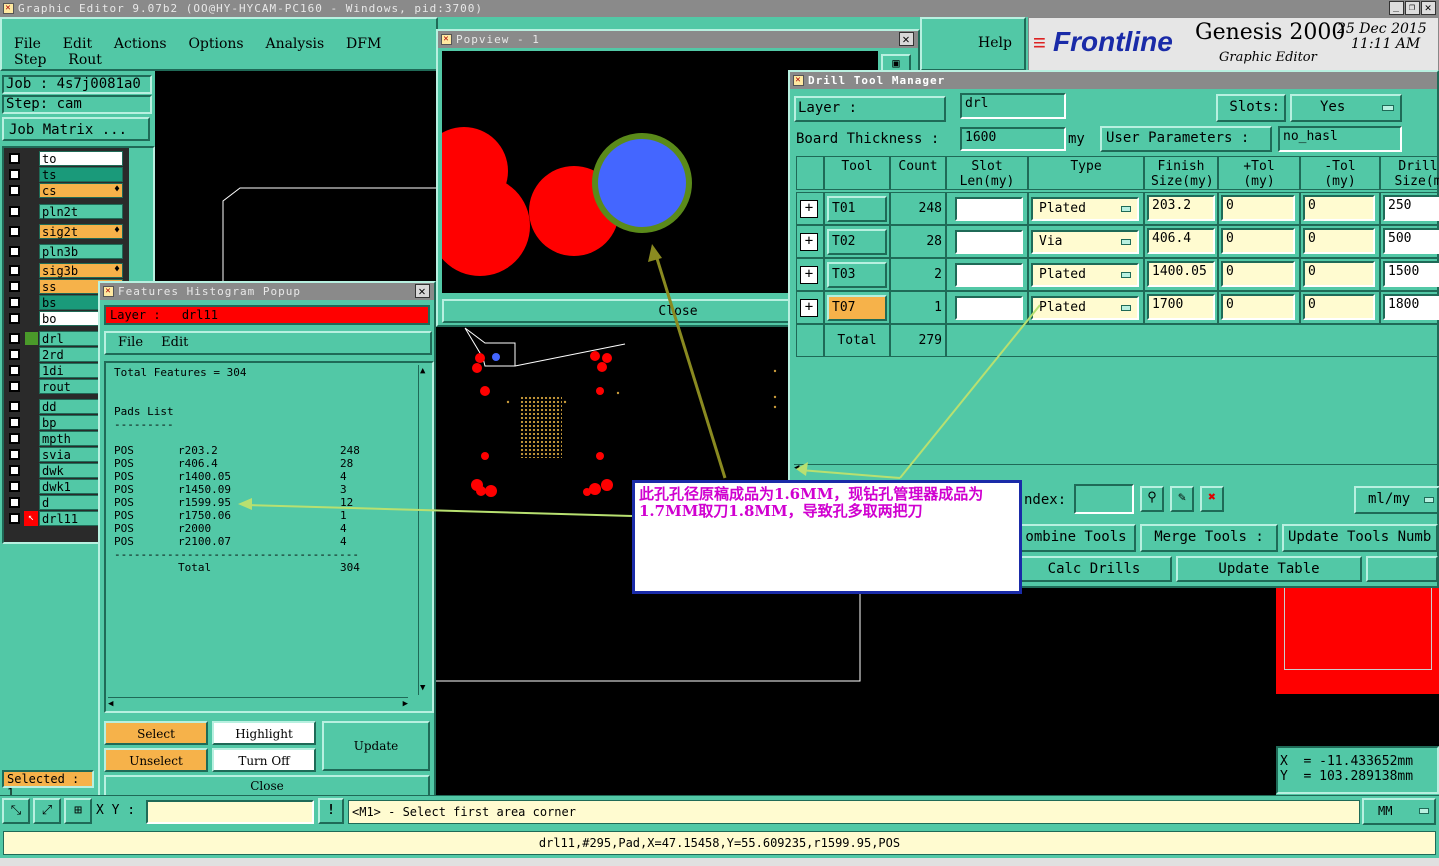 The image size is (1439, 866). Describe the element at coordinates (857, 242) in the screenshot. I see `tool-id: T02` at that location.